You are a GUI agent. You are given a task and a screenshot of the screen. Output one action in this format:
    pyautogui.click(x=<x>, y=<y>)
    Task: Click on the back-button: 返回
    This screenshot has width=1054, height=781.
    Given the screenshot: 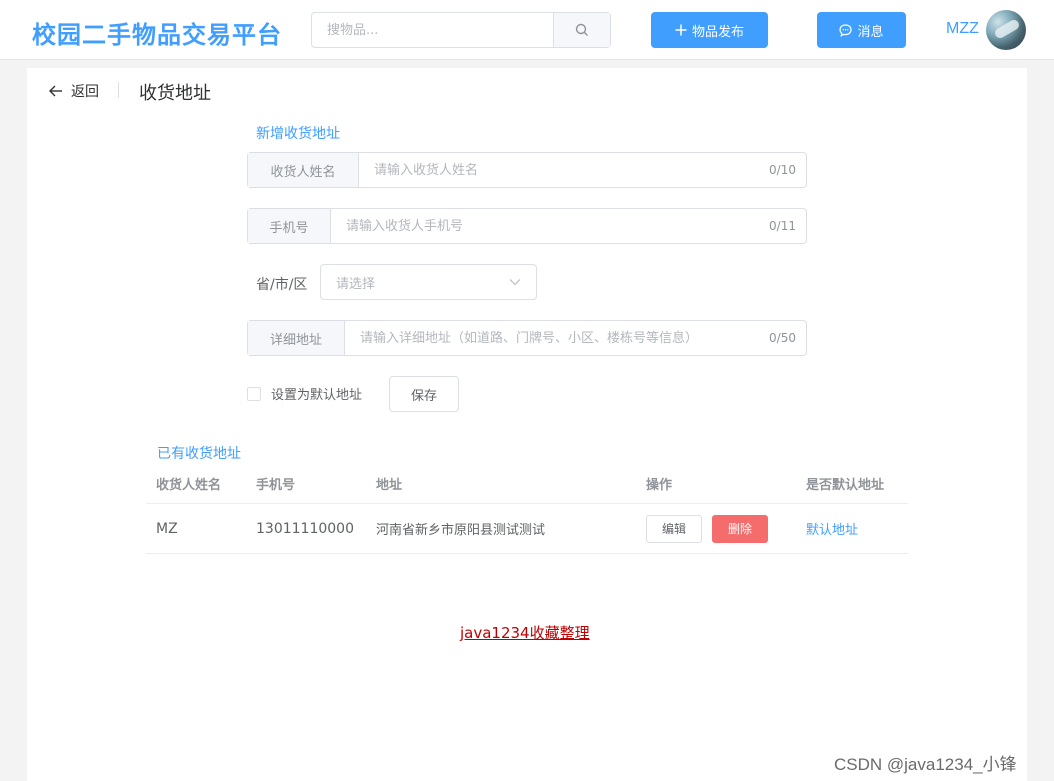 What is the action you would take?
    pyautogui.click(x=74, y=91)
    